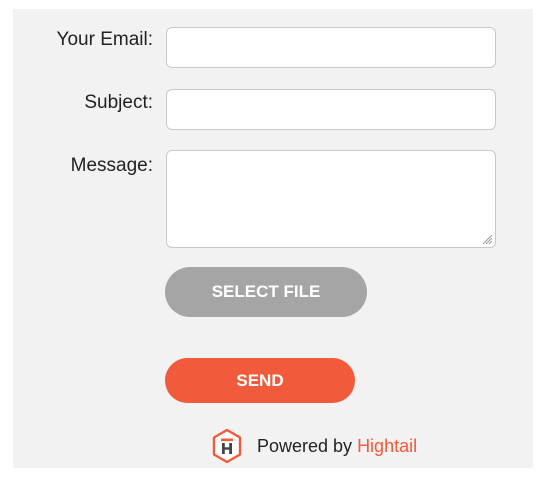 This screenshot has width=548, height=490. I want to click on email-label: Your Email:, so click(104, 39).